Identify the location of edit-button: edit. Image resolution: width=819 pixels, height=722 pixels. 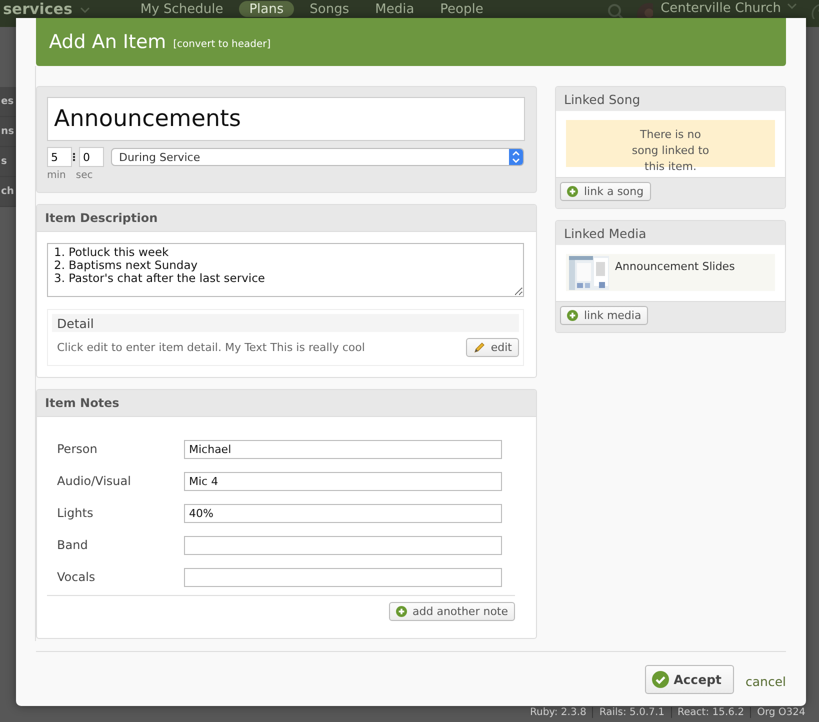
(492, 347).